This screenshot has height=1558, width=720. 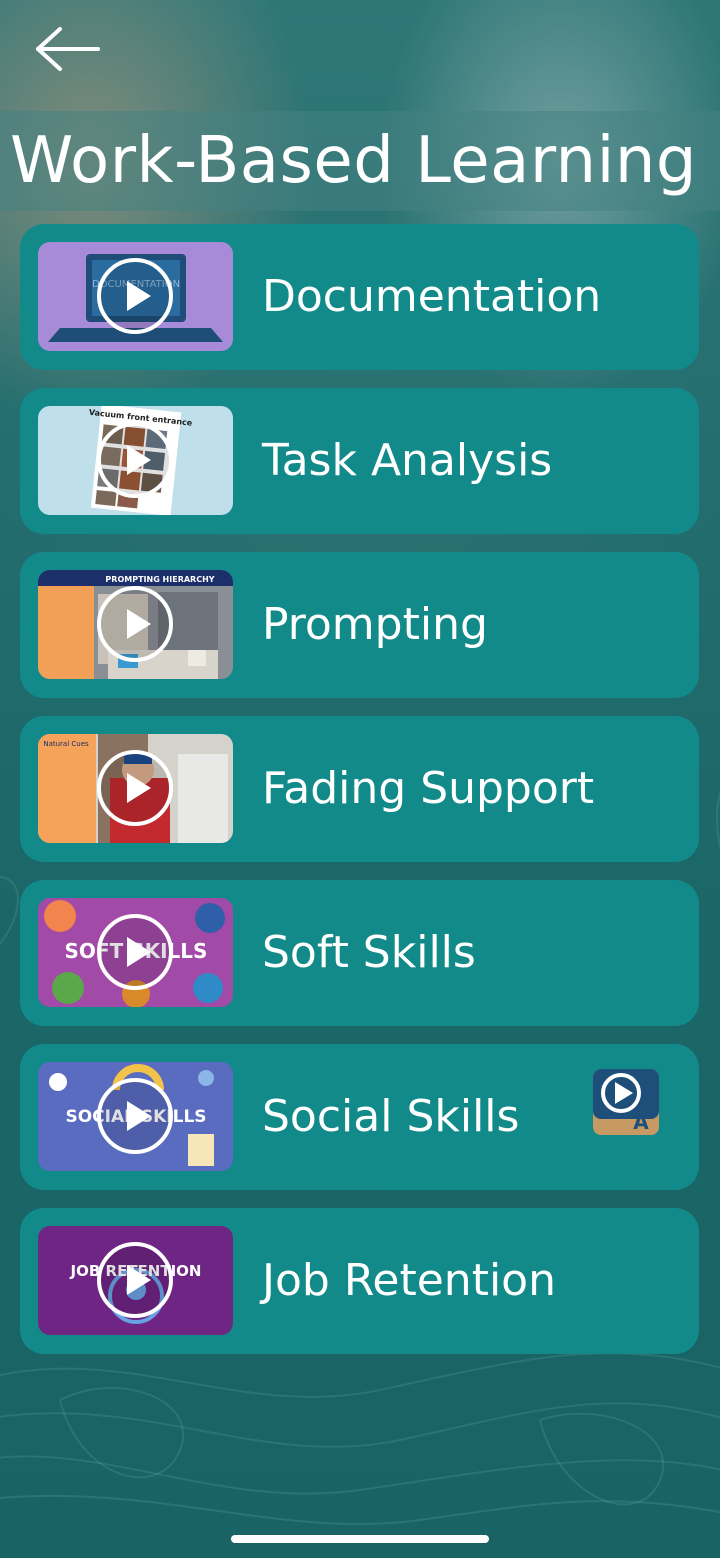 I want to click on video-thumbnail: Natural Cues, so click(x=135, y=788).